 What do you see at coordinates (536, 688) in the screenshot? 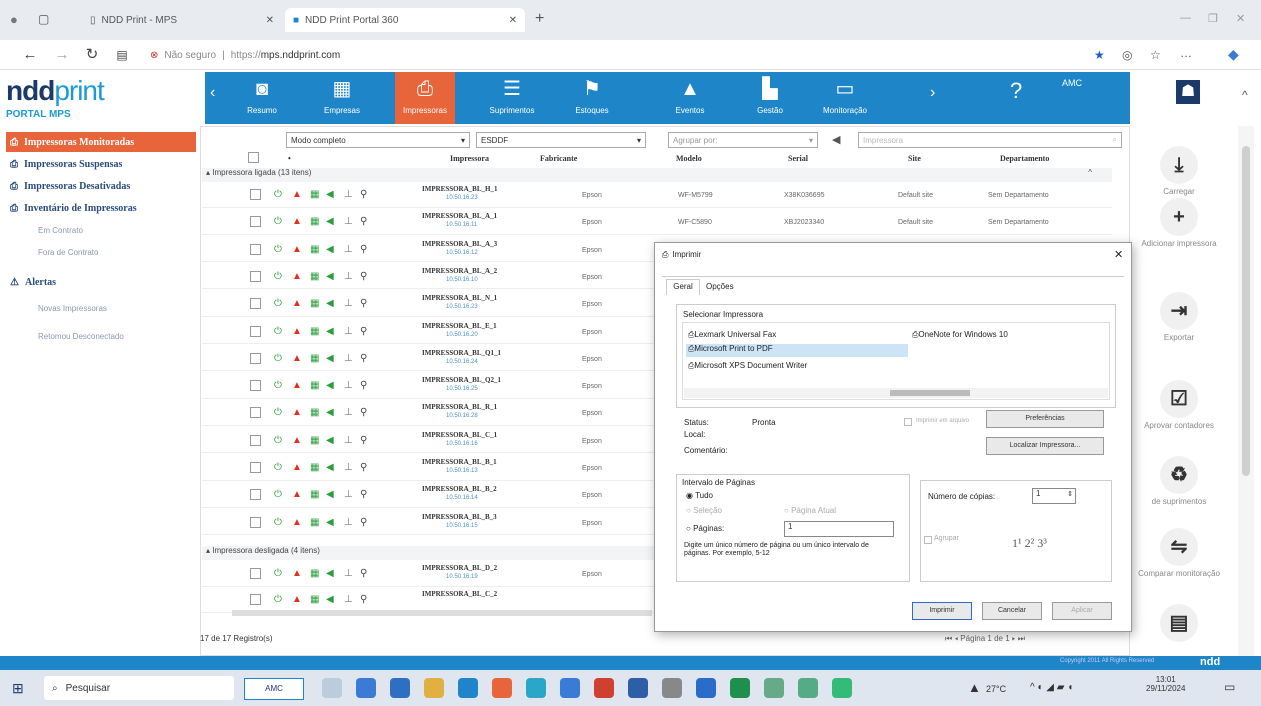
I see `edge-icon` at bounding box center [536, 688].